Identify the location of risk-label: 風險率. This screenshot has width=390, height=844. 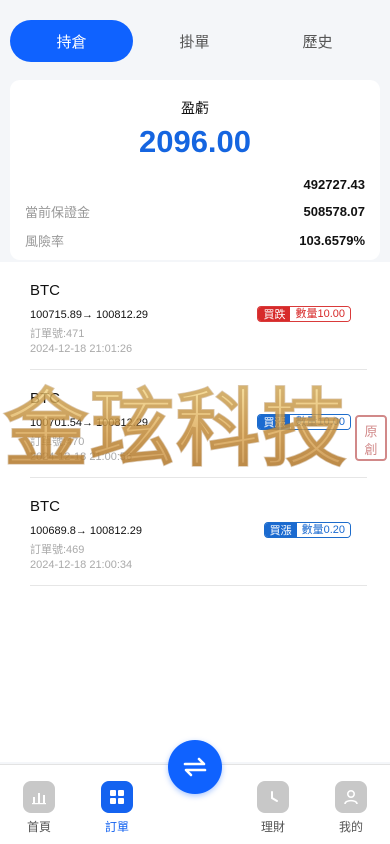
(45, 241).